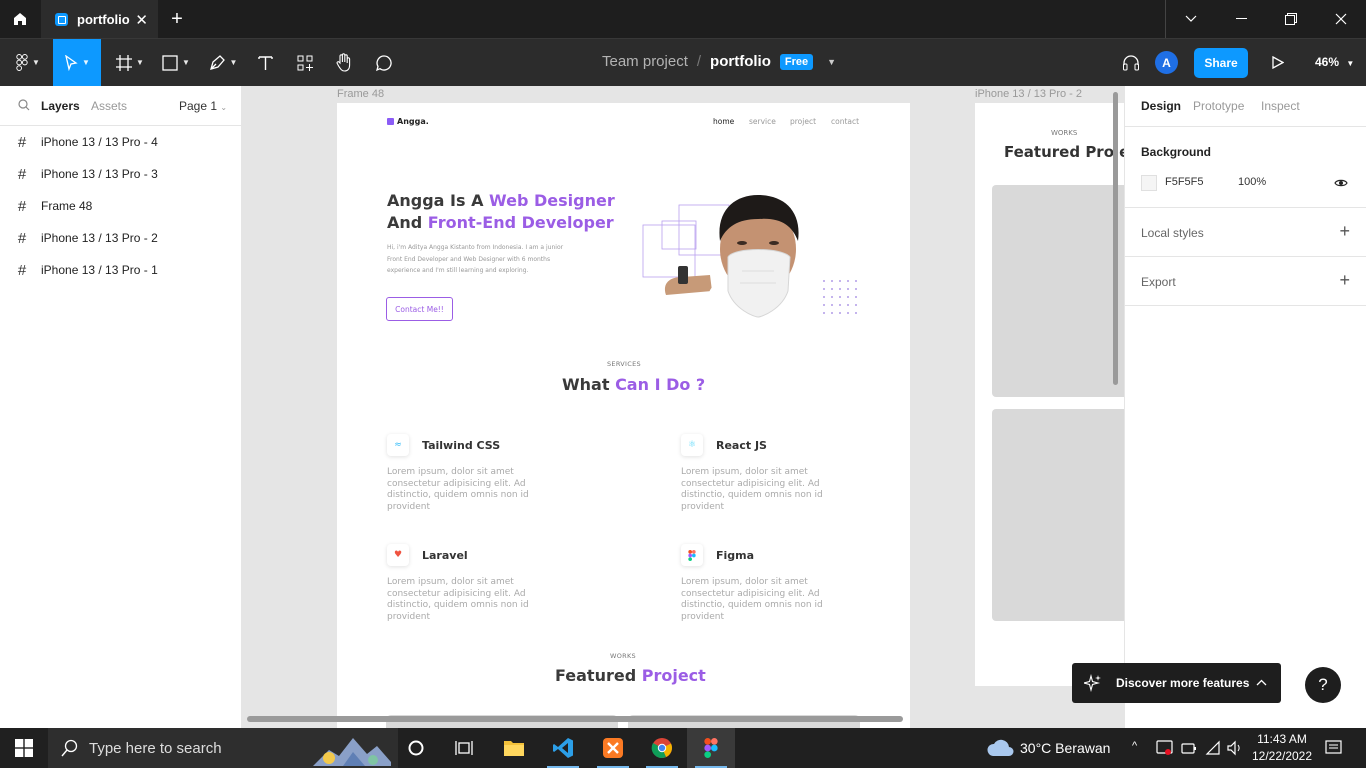  Describe the element at coordinates (1189, 748) in the screenshot. I see `battery-icon` at that location.